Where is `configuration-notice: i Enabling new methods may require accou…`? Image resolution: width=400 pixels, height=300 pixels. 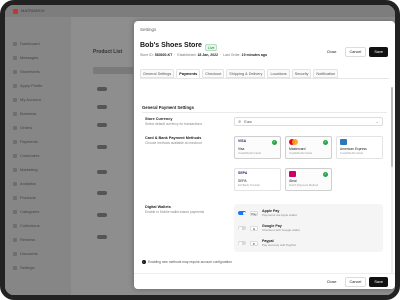
configuration-notice: i Enabling new methods may require accou… is located at coordinates (187, 262).